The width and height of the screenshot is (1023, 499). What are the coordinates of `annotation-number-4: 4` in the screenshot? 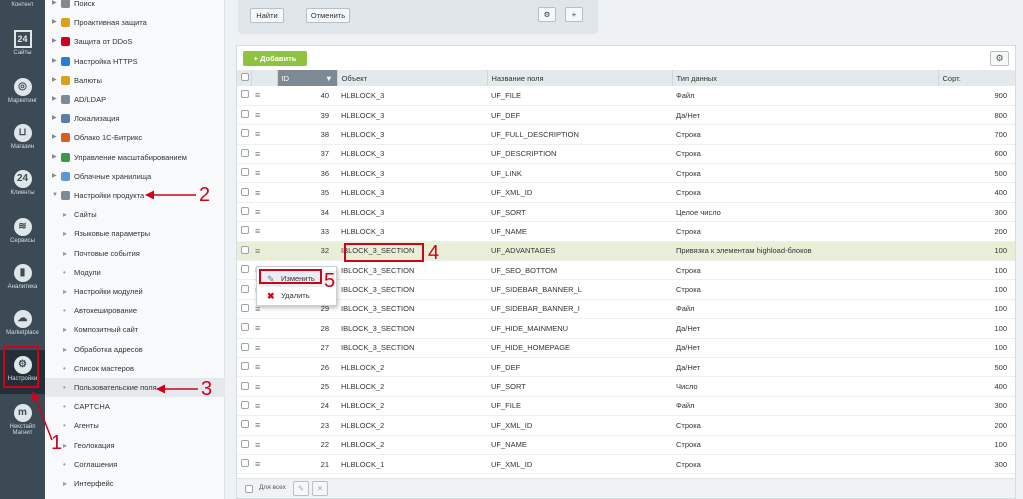 It's located at (434, 253).